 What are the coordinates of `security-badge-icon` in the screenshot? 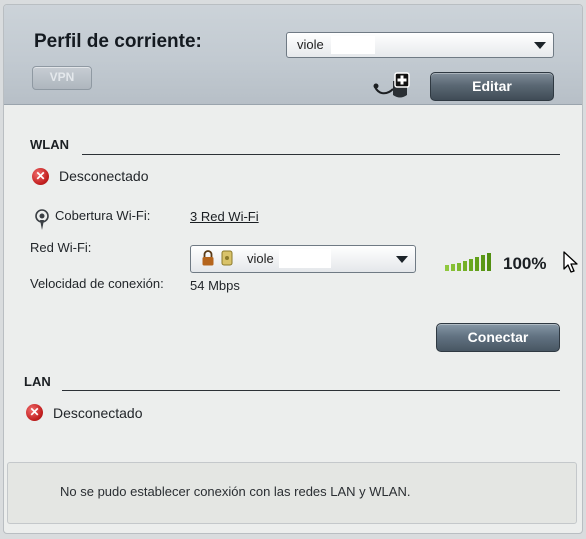 It's located at (227, 258).